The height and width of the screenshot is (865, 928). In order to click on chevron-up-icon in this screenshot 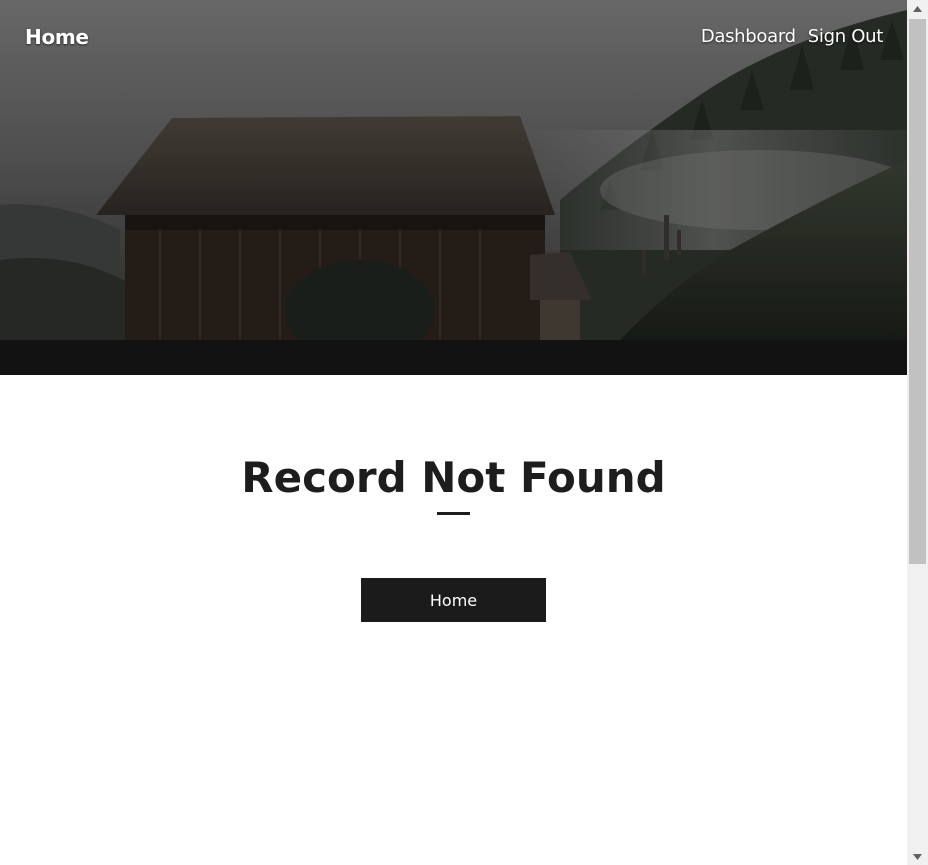, I will do `click(917, 8)`.